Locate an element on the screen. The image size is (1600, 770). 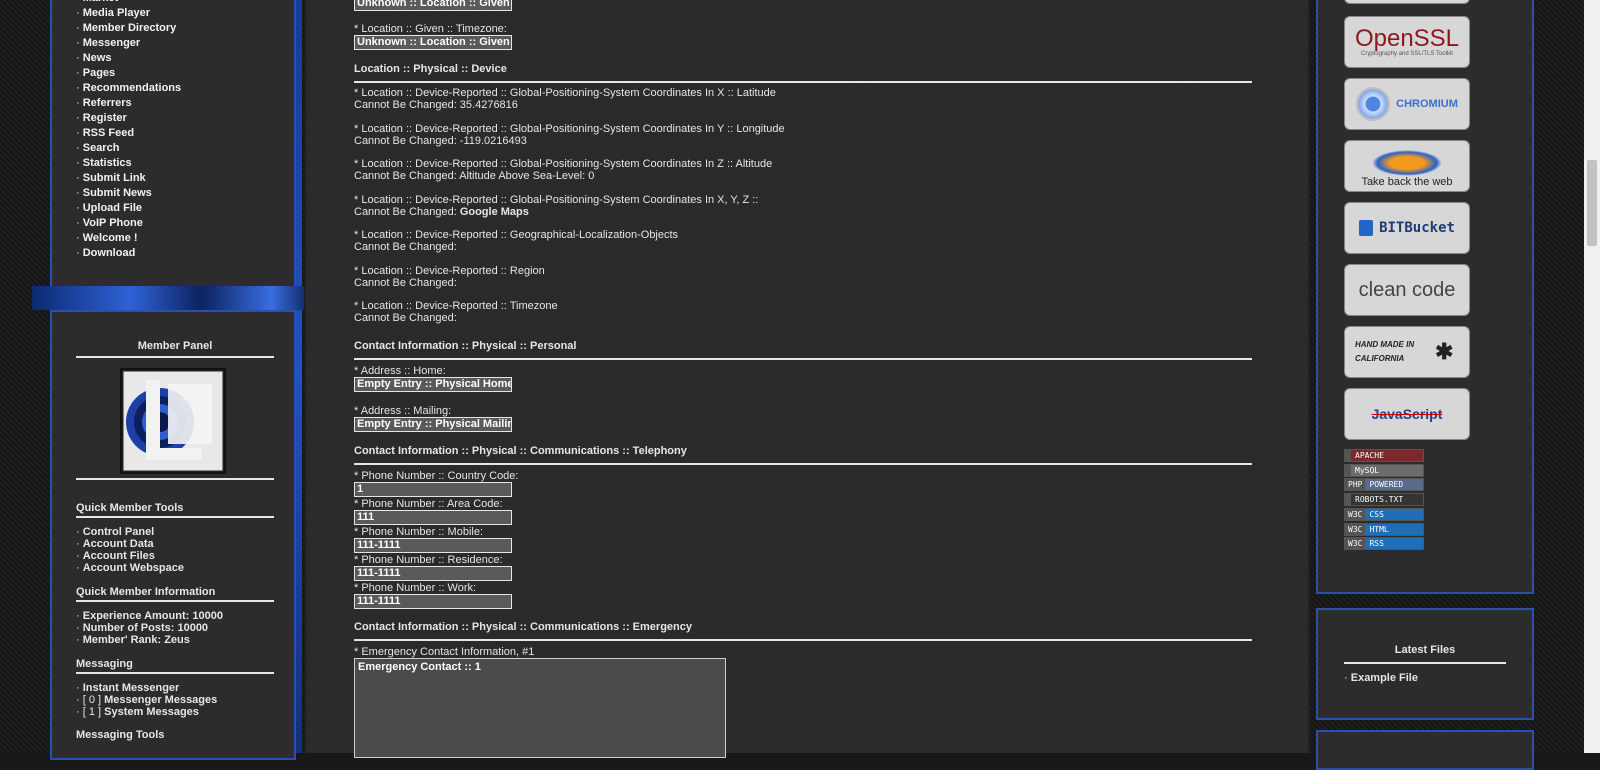
menu-item-news: News is located at coordinates (128, 58).